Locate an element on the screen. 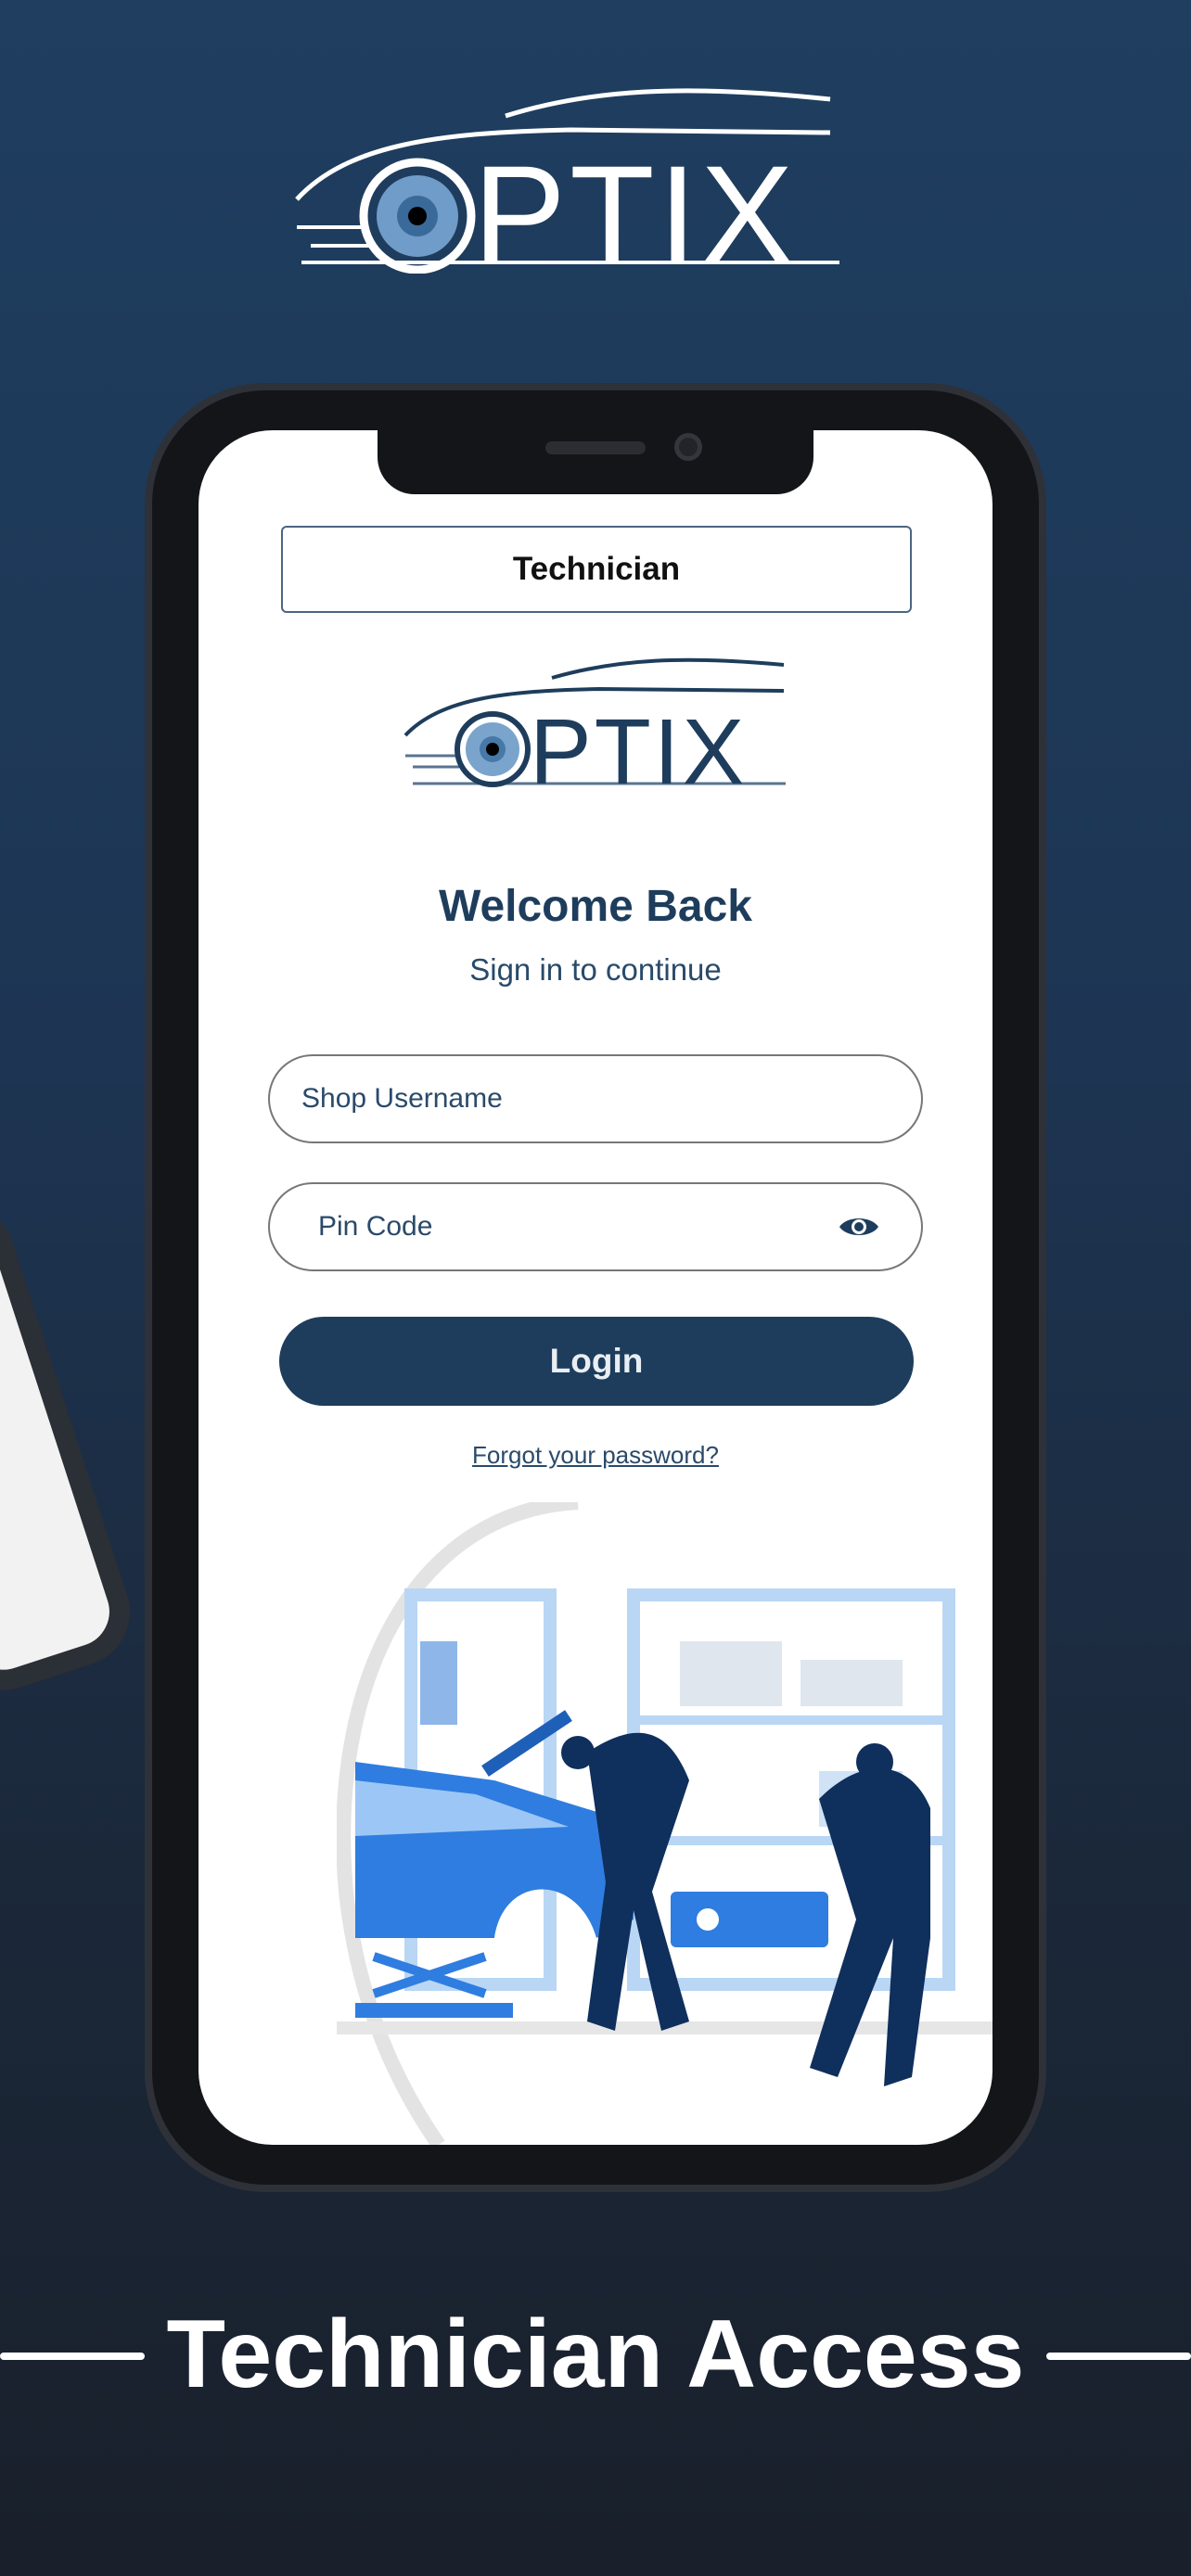  optix-logo-header: PTIX is located at coordinates (567, 181).